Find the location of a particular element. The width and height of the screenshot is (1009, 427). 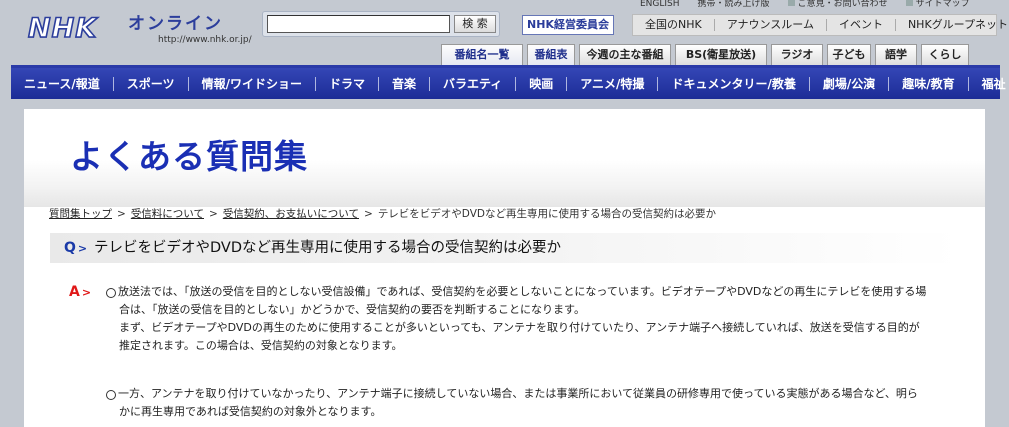

contact-link: ご意見・お問い合わせ is located at coordinates (837, 4).